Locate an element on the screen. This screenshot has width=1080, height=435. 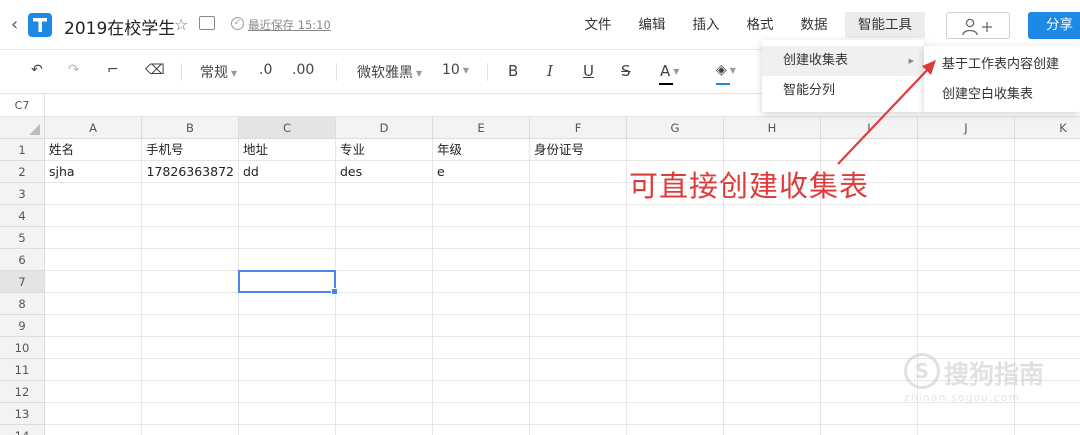
grid-cell: e is located at coordinates (481, 172).